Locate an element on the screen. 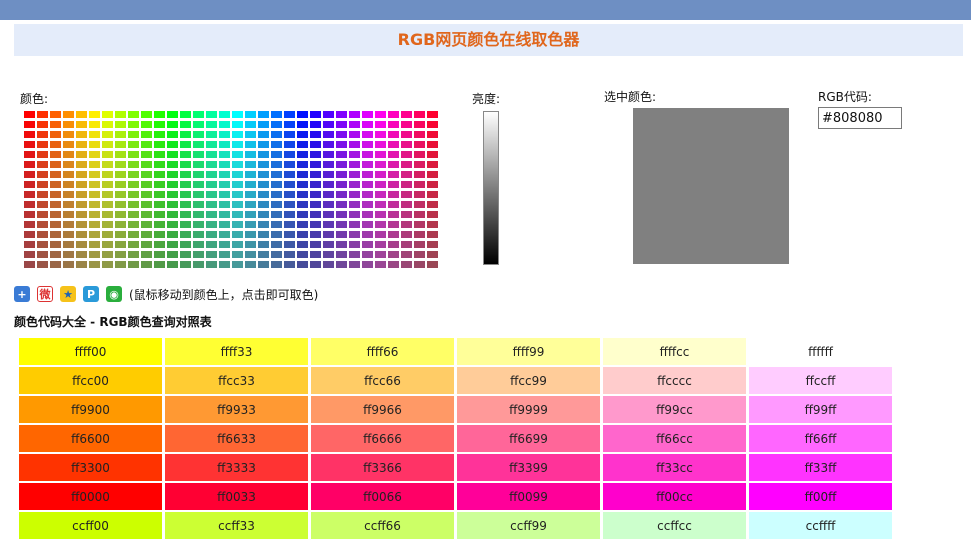 This screenshot has height=541, width=971. color-cell: ccff00 is located at coordinates (90, 525).